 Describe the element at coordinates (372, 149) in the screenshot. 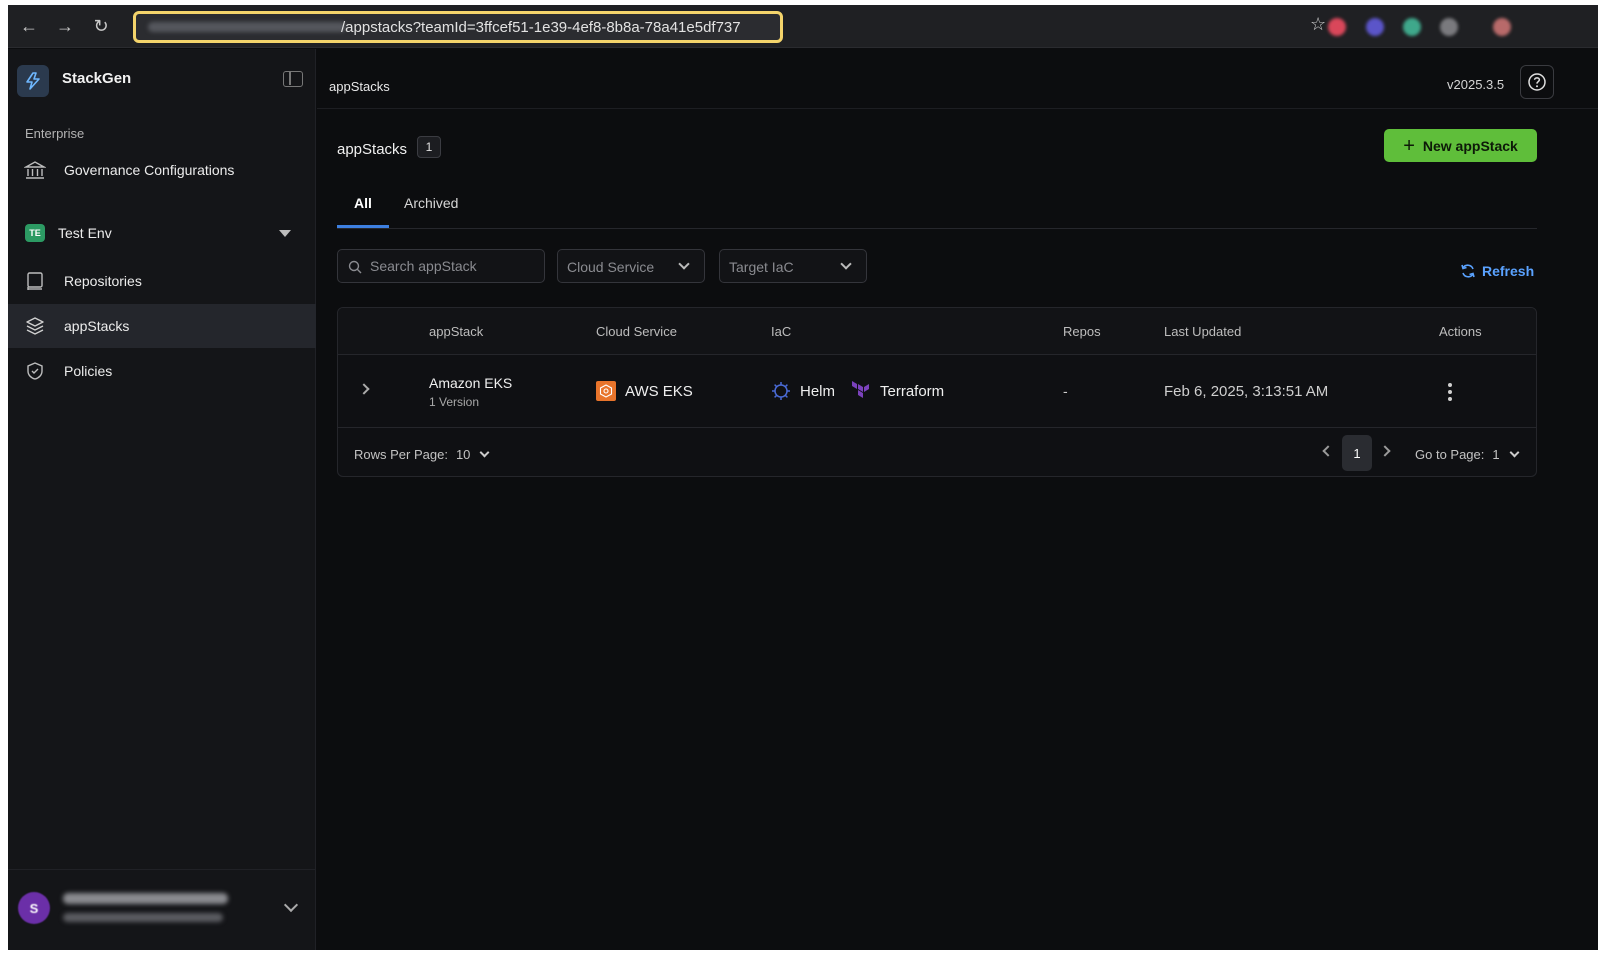

I see `page-title: appStacks` at that location.